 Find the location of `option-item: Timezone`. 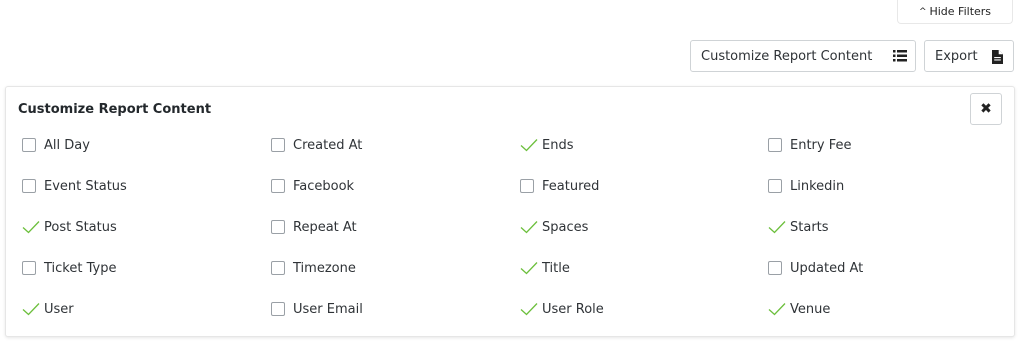

option-item: Timezone is located at coordinates (313, 268).